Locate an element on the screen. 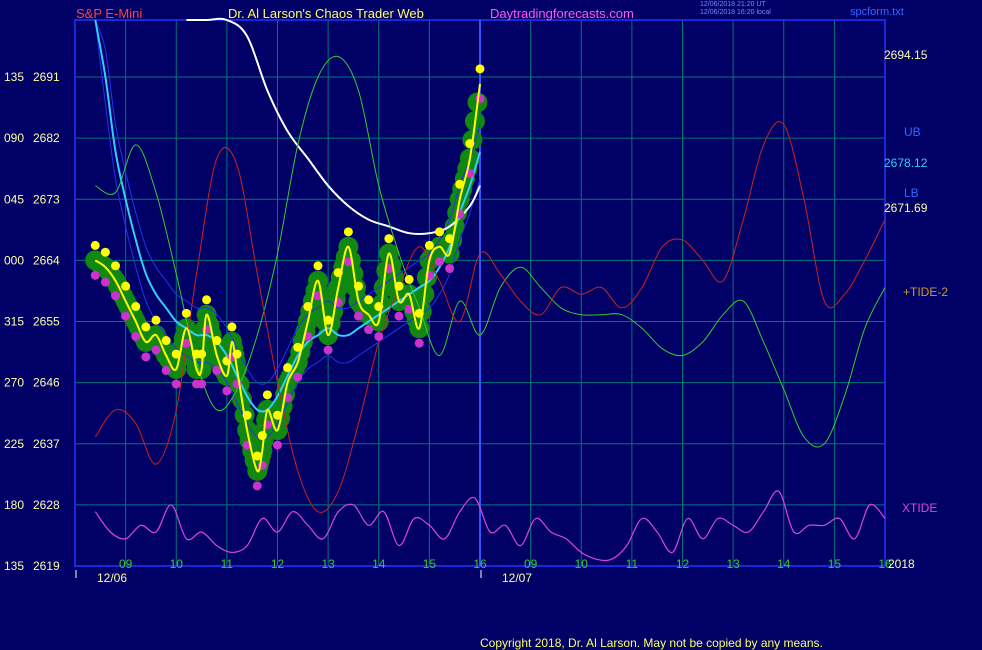  lb-label: LB is located at coordinates (911, 193).